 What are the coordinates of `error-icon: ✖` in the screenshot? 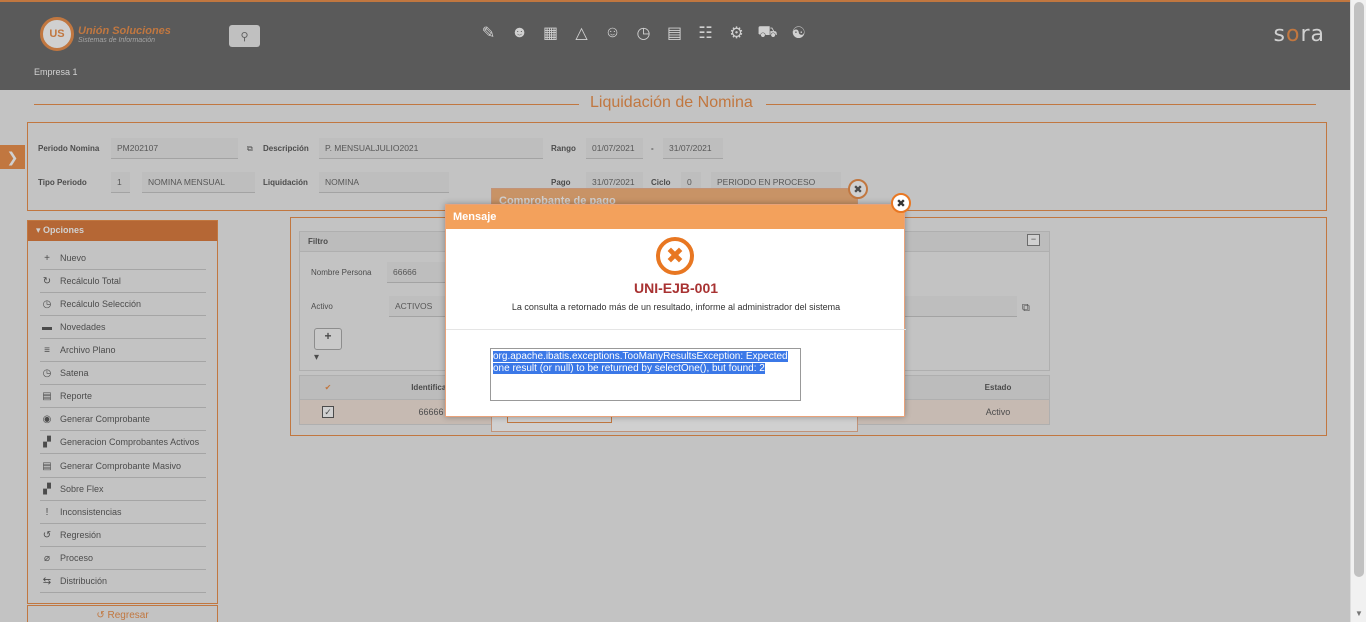 It's located at (675, 256).